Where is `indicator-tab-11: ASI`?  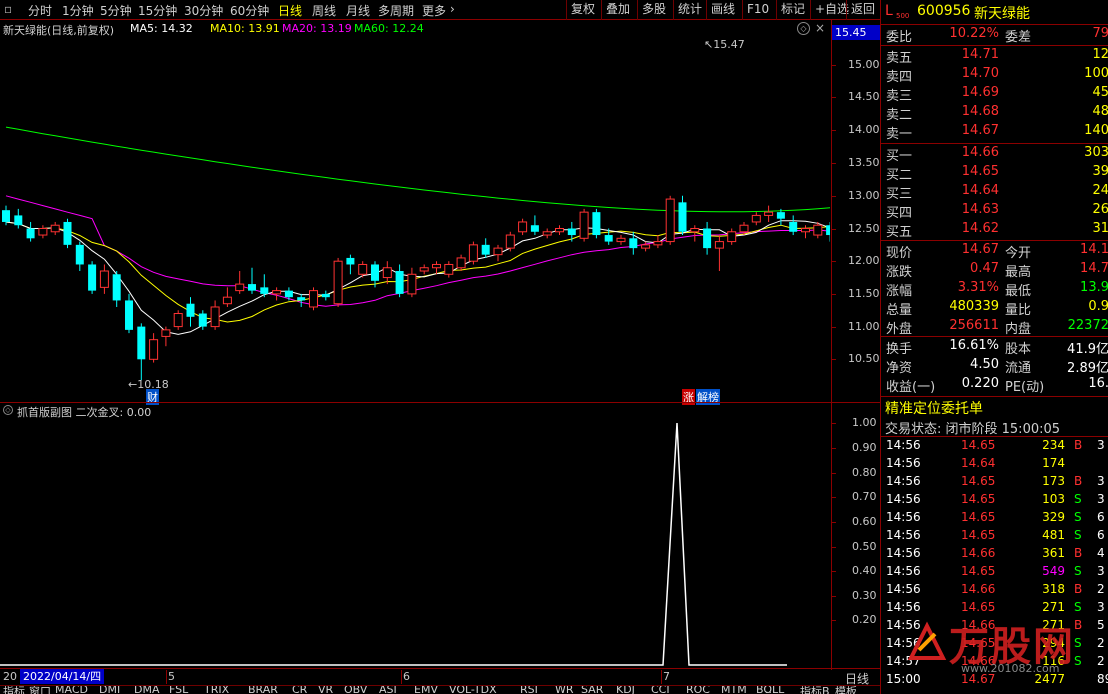
indicator-tab-11: ASI is located at coordinates (388, 690).